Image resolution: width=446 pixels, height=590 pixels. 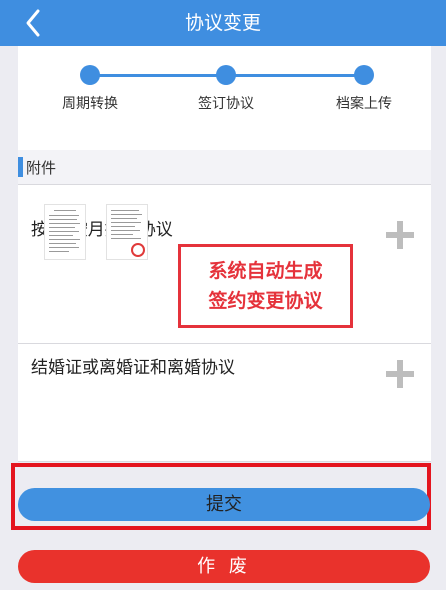 I want to click on header-bar: 协议变更, so click(x=223, y=23).